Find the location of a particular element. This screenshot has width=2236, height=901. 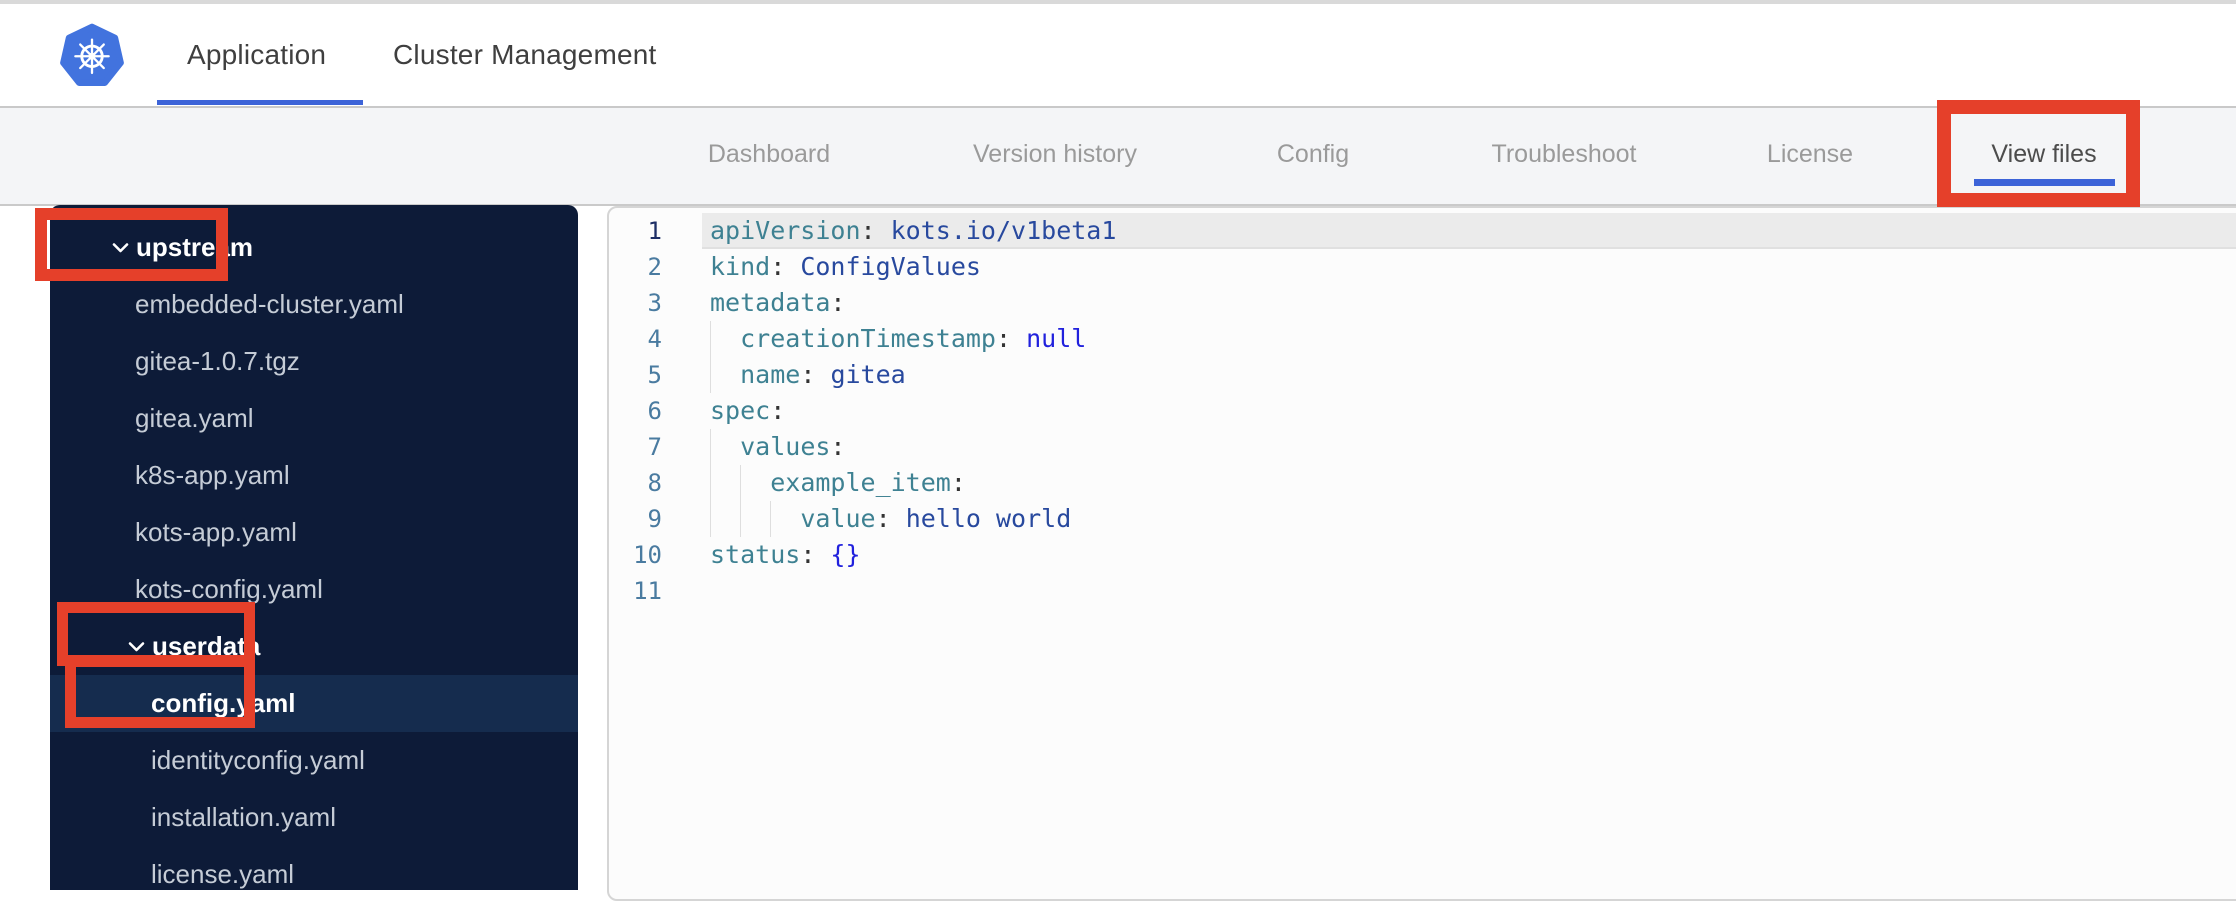

kubernetes-logo-icon is located at coordinates (92, 55).